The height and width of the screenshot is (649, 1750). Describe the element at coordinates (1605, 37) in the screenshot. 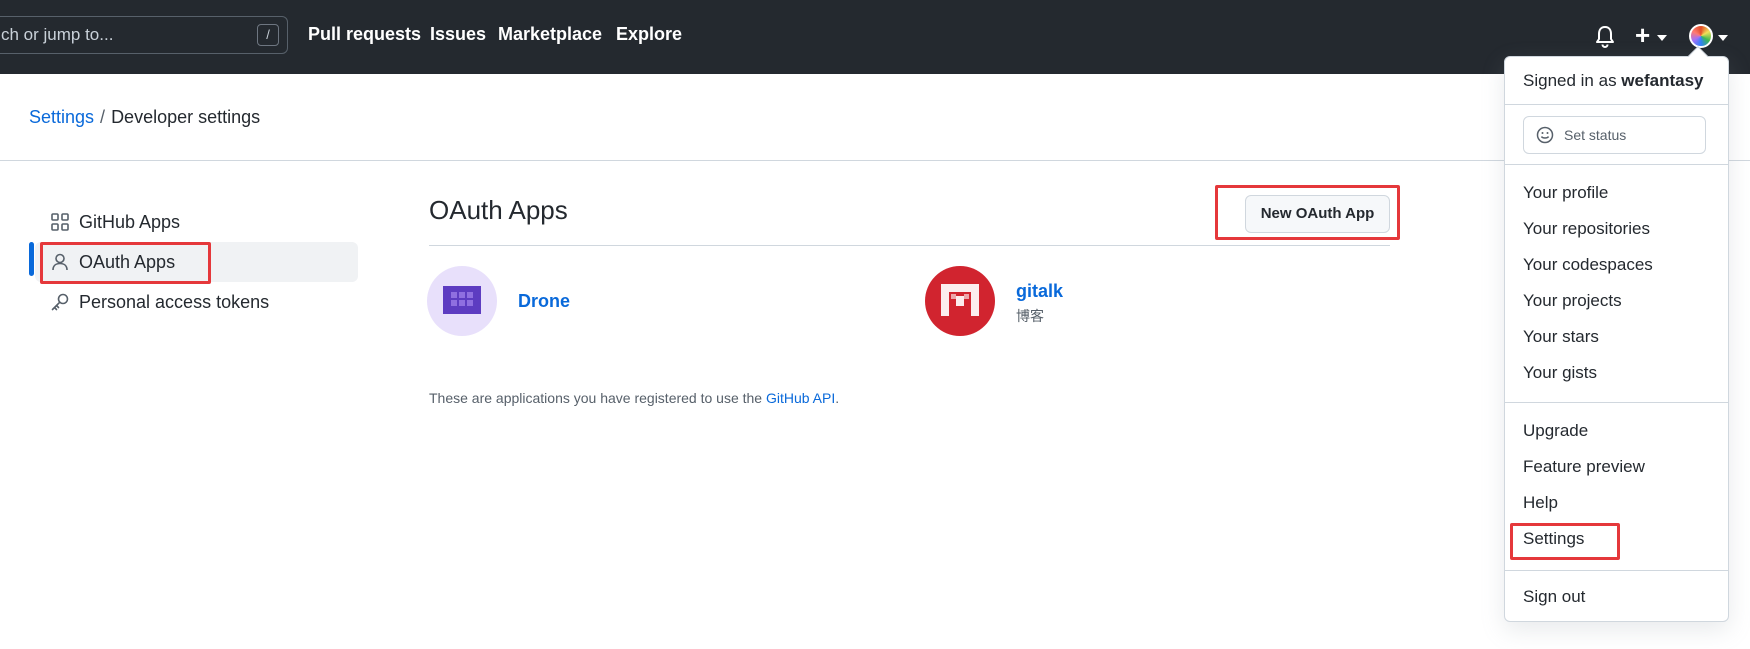

I see `bell-icon` at that location.